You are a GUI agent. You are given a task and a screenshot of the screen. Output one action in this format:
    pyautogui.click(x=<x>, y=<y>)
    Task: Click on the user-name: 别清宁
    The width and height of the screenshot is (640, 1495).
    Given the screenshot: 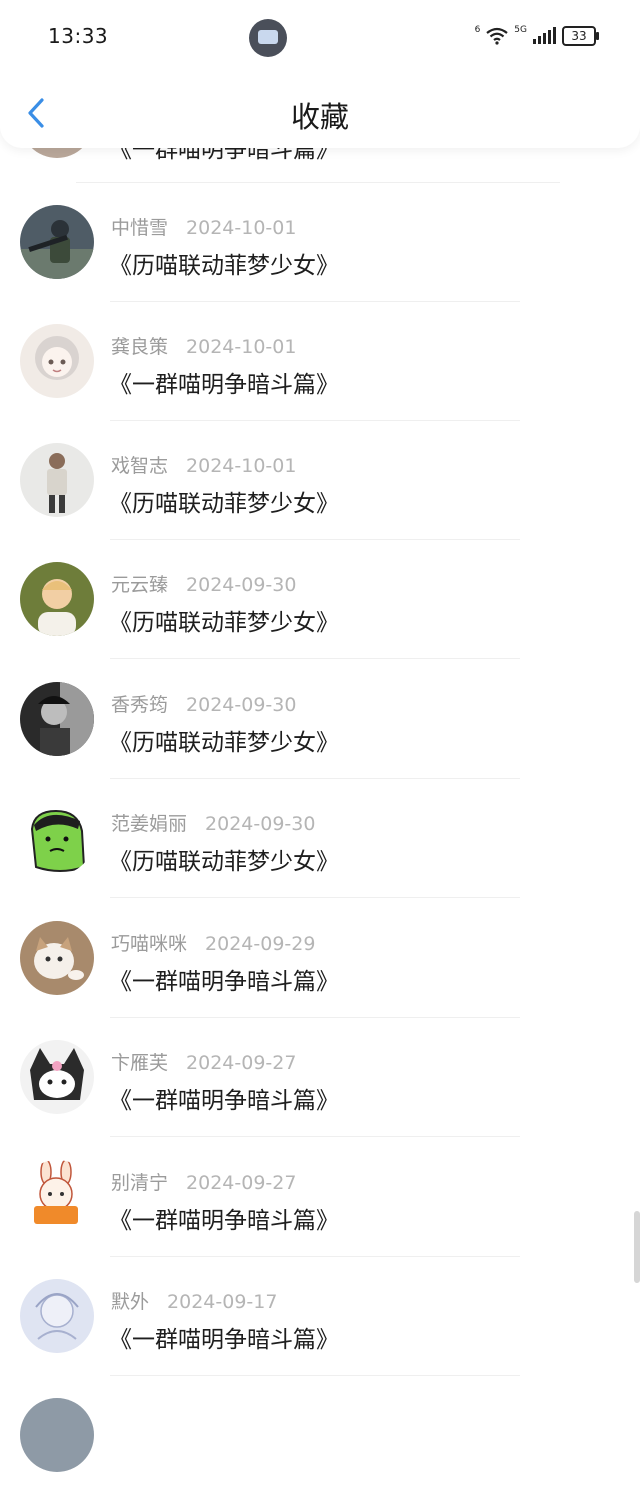 What is the action you would take?
    pyautogui.click(x=140, y=1183)
    